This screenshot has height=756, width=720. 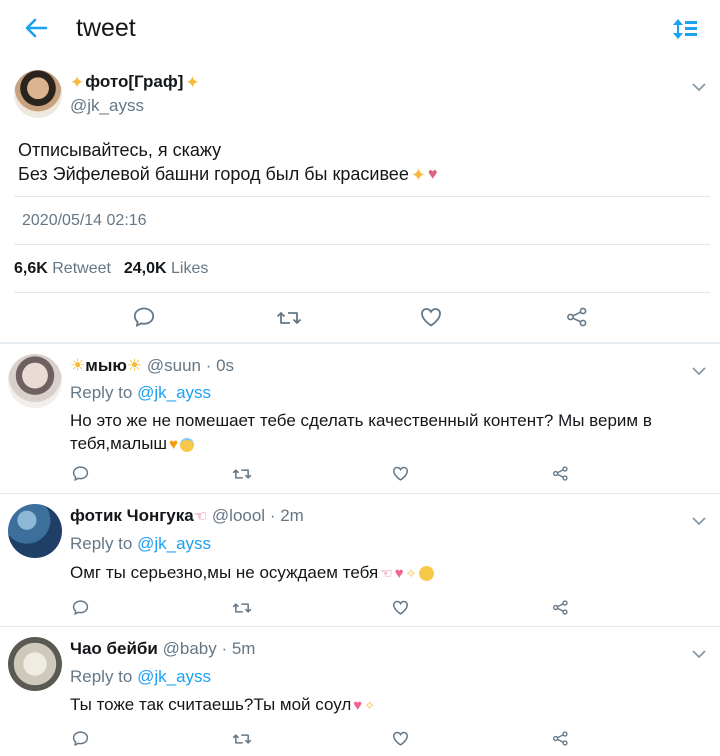 What do you see at coordinates (145, 268) in the screenshot?
I see `like-count: 24,0K` at bounding box center [145, 268].